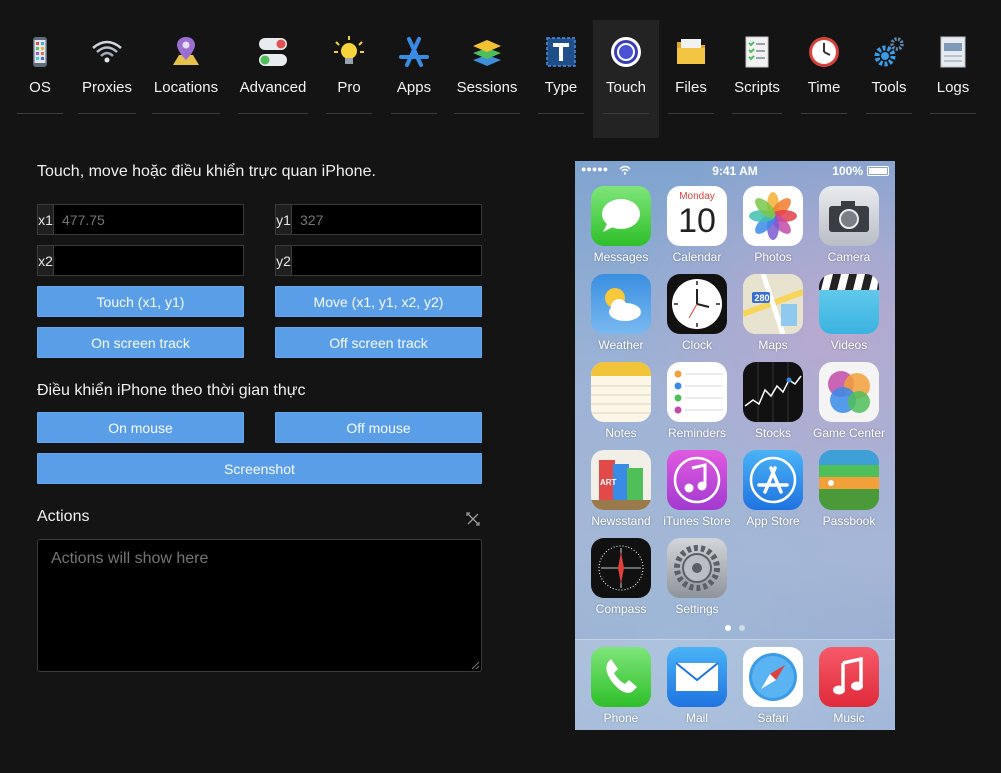  I want to click on app-newsstand: ART Newsstand, so click(621, 489).